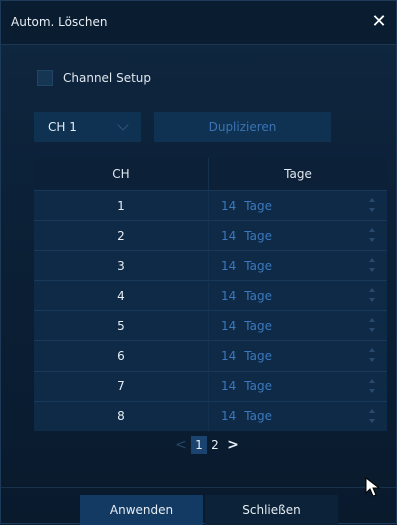 The width and height of the screenshot is (397, 525). I want to click on table-row: 5 14 Tage, so click(210, 325).